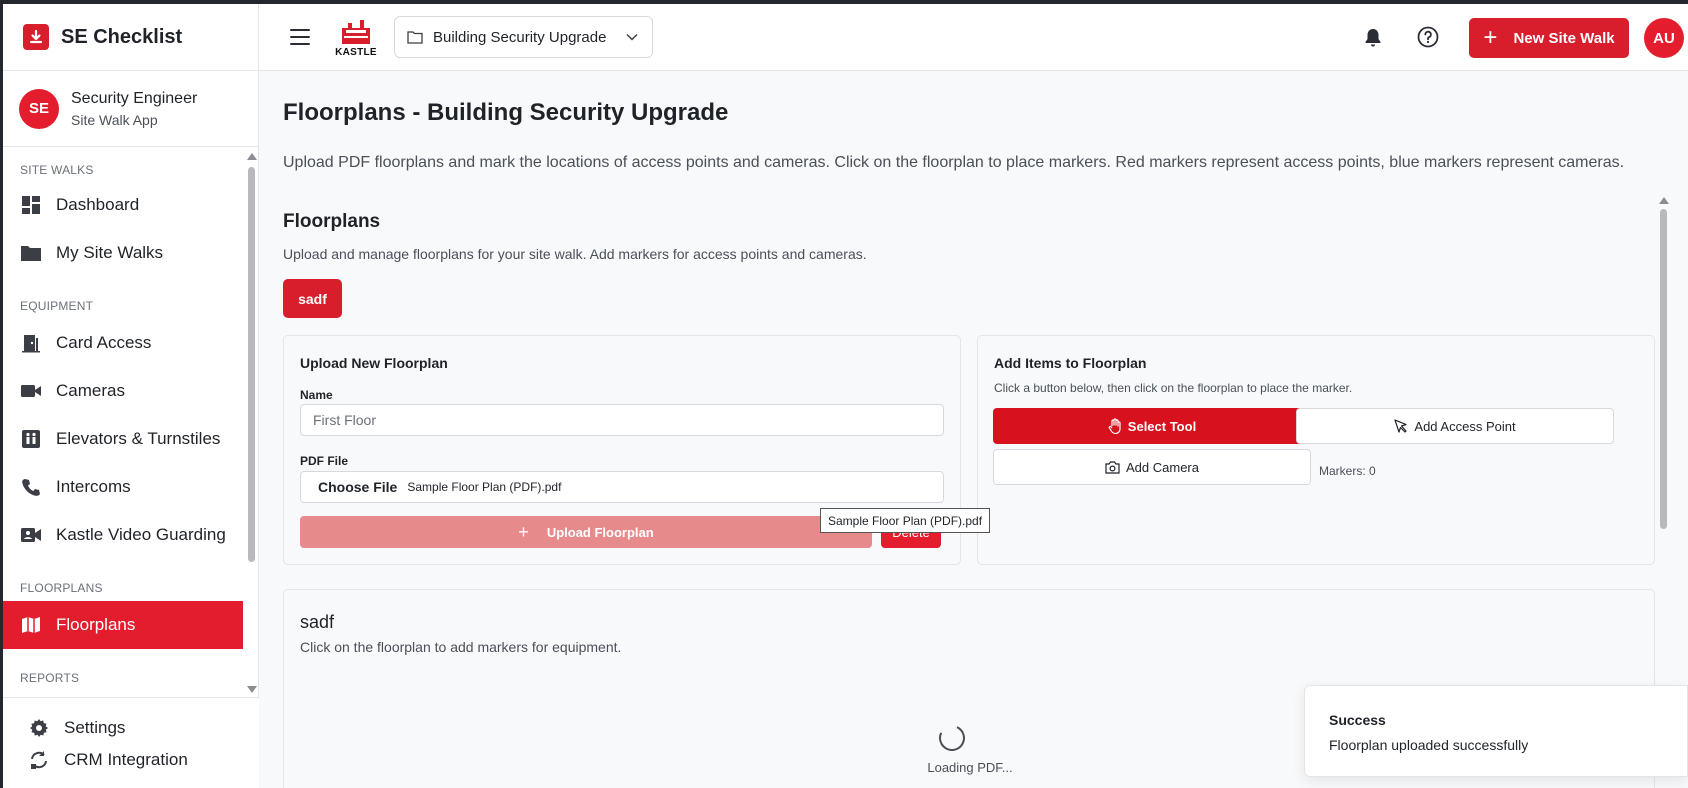  Describe the element at coordinates (31, 439) in the screenshot. I see `elevator-icon` at that location.